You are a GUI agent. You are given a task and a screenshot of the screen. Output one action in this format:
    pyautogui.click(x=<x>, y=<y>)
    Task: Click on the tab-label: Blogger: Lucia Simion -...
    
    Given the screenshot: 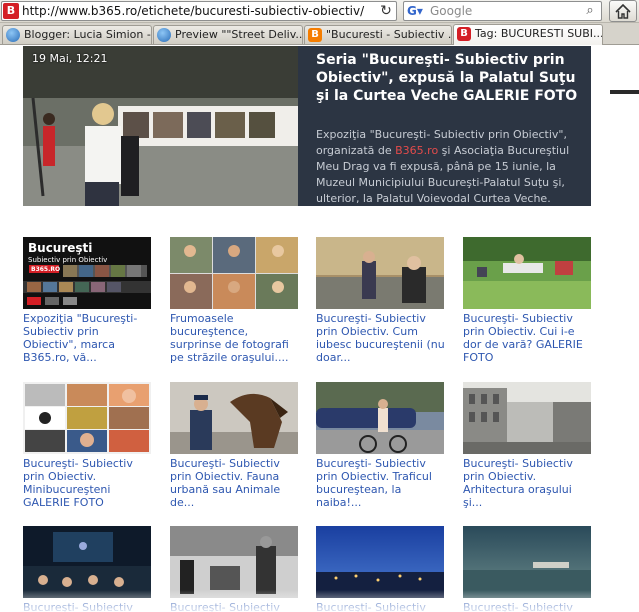 What is the action you would take?
    pyautogui.click(x=88, y=34)
    